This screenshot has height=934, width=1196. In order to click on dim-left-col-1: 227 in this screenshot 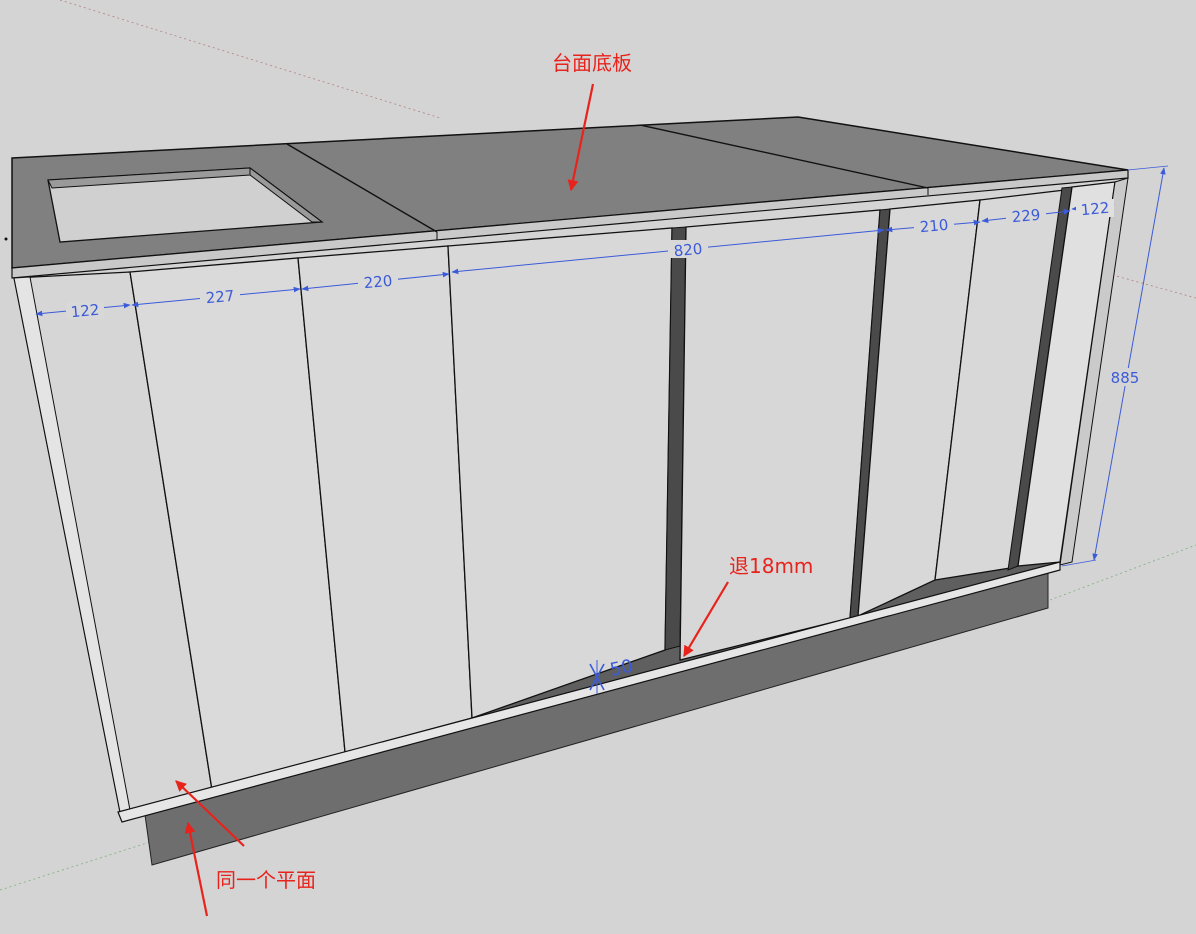, I will do `click(220, 297)`.